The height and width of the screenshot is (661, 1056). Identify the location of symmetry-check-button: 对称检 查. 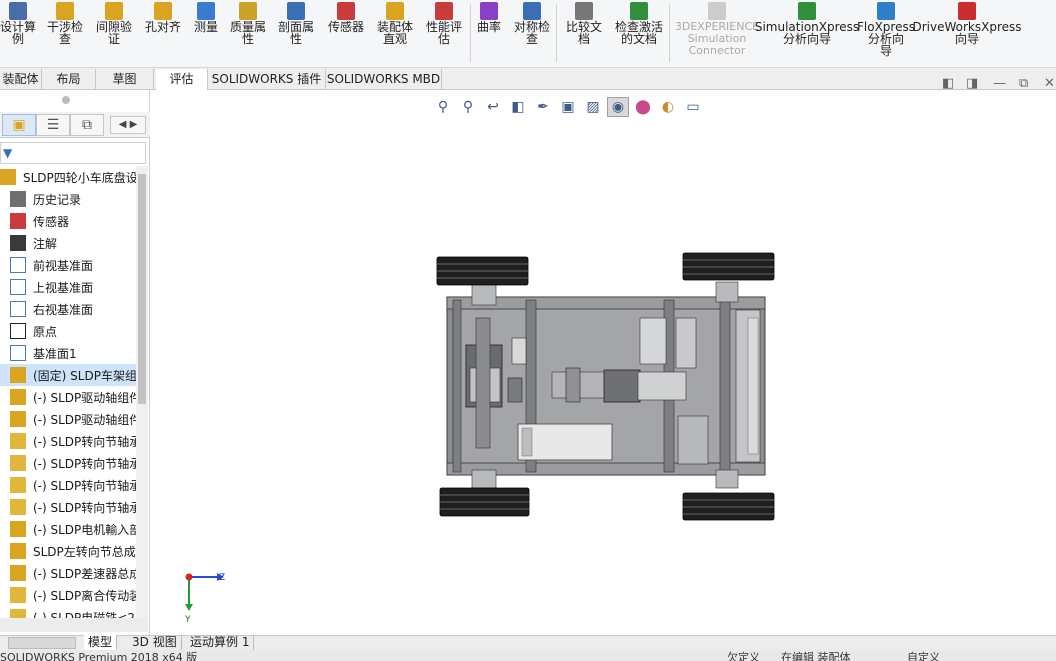
(532, 34).